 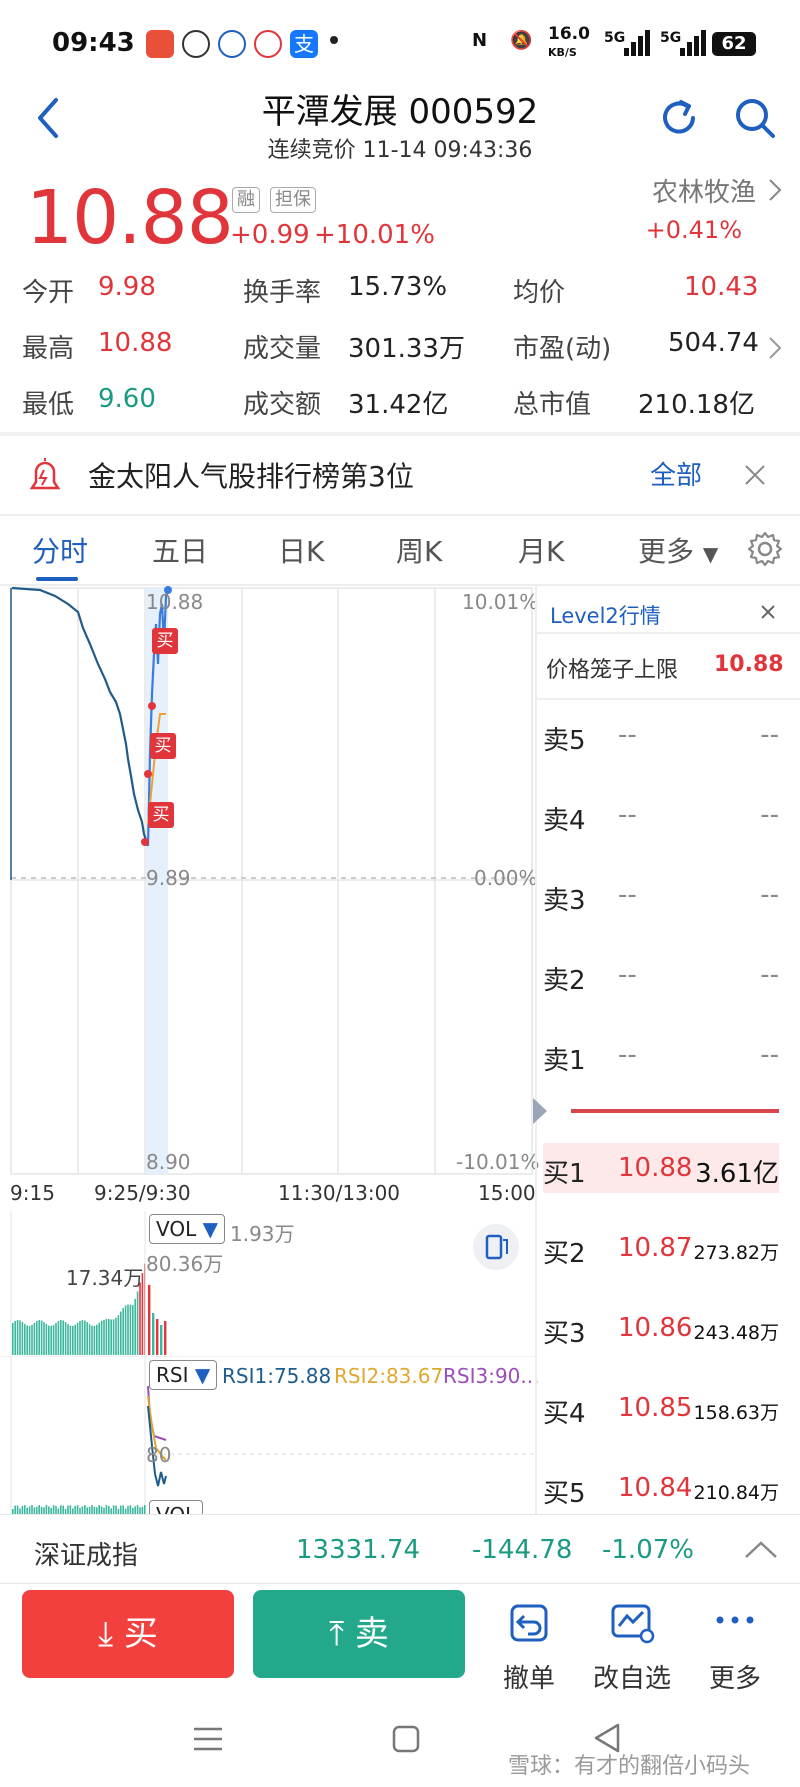 I want to click on bid-row: 买4 10.85 158.63万, so click(x=661, y=1423).